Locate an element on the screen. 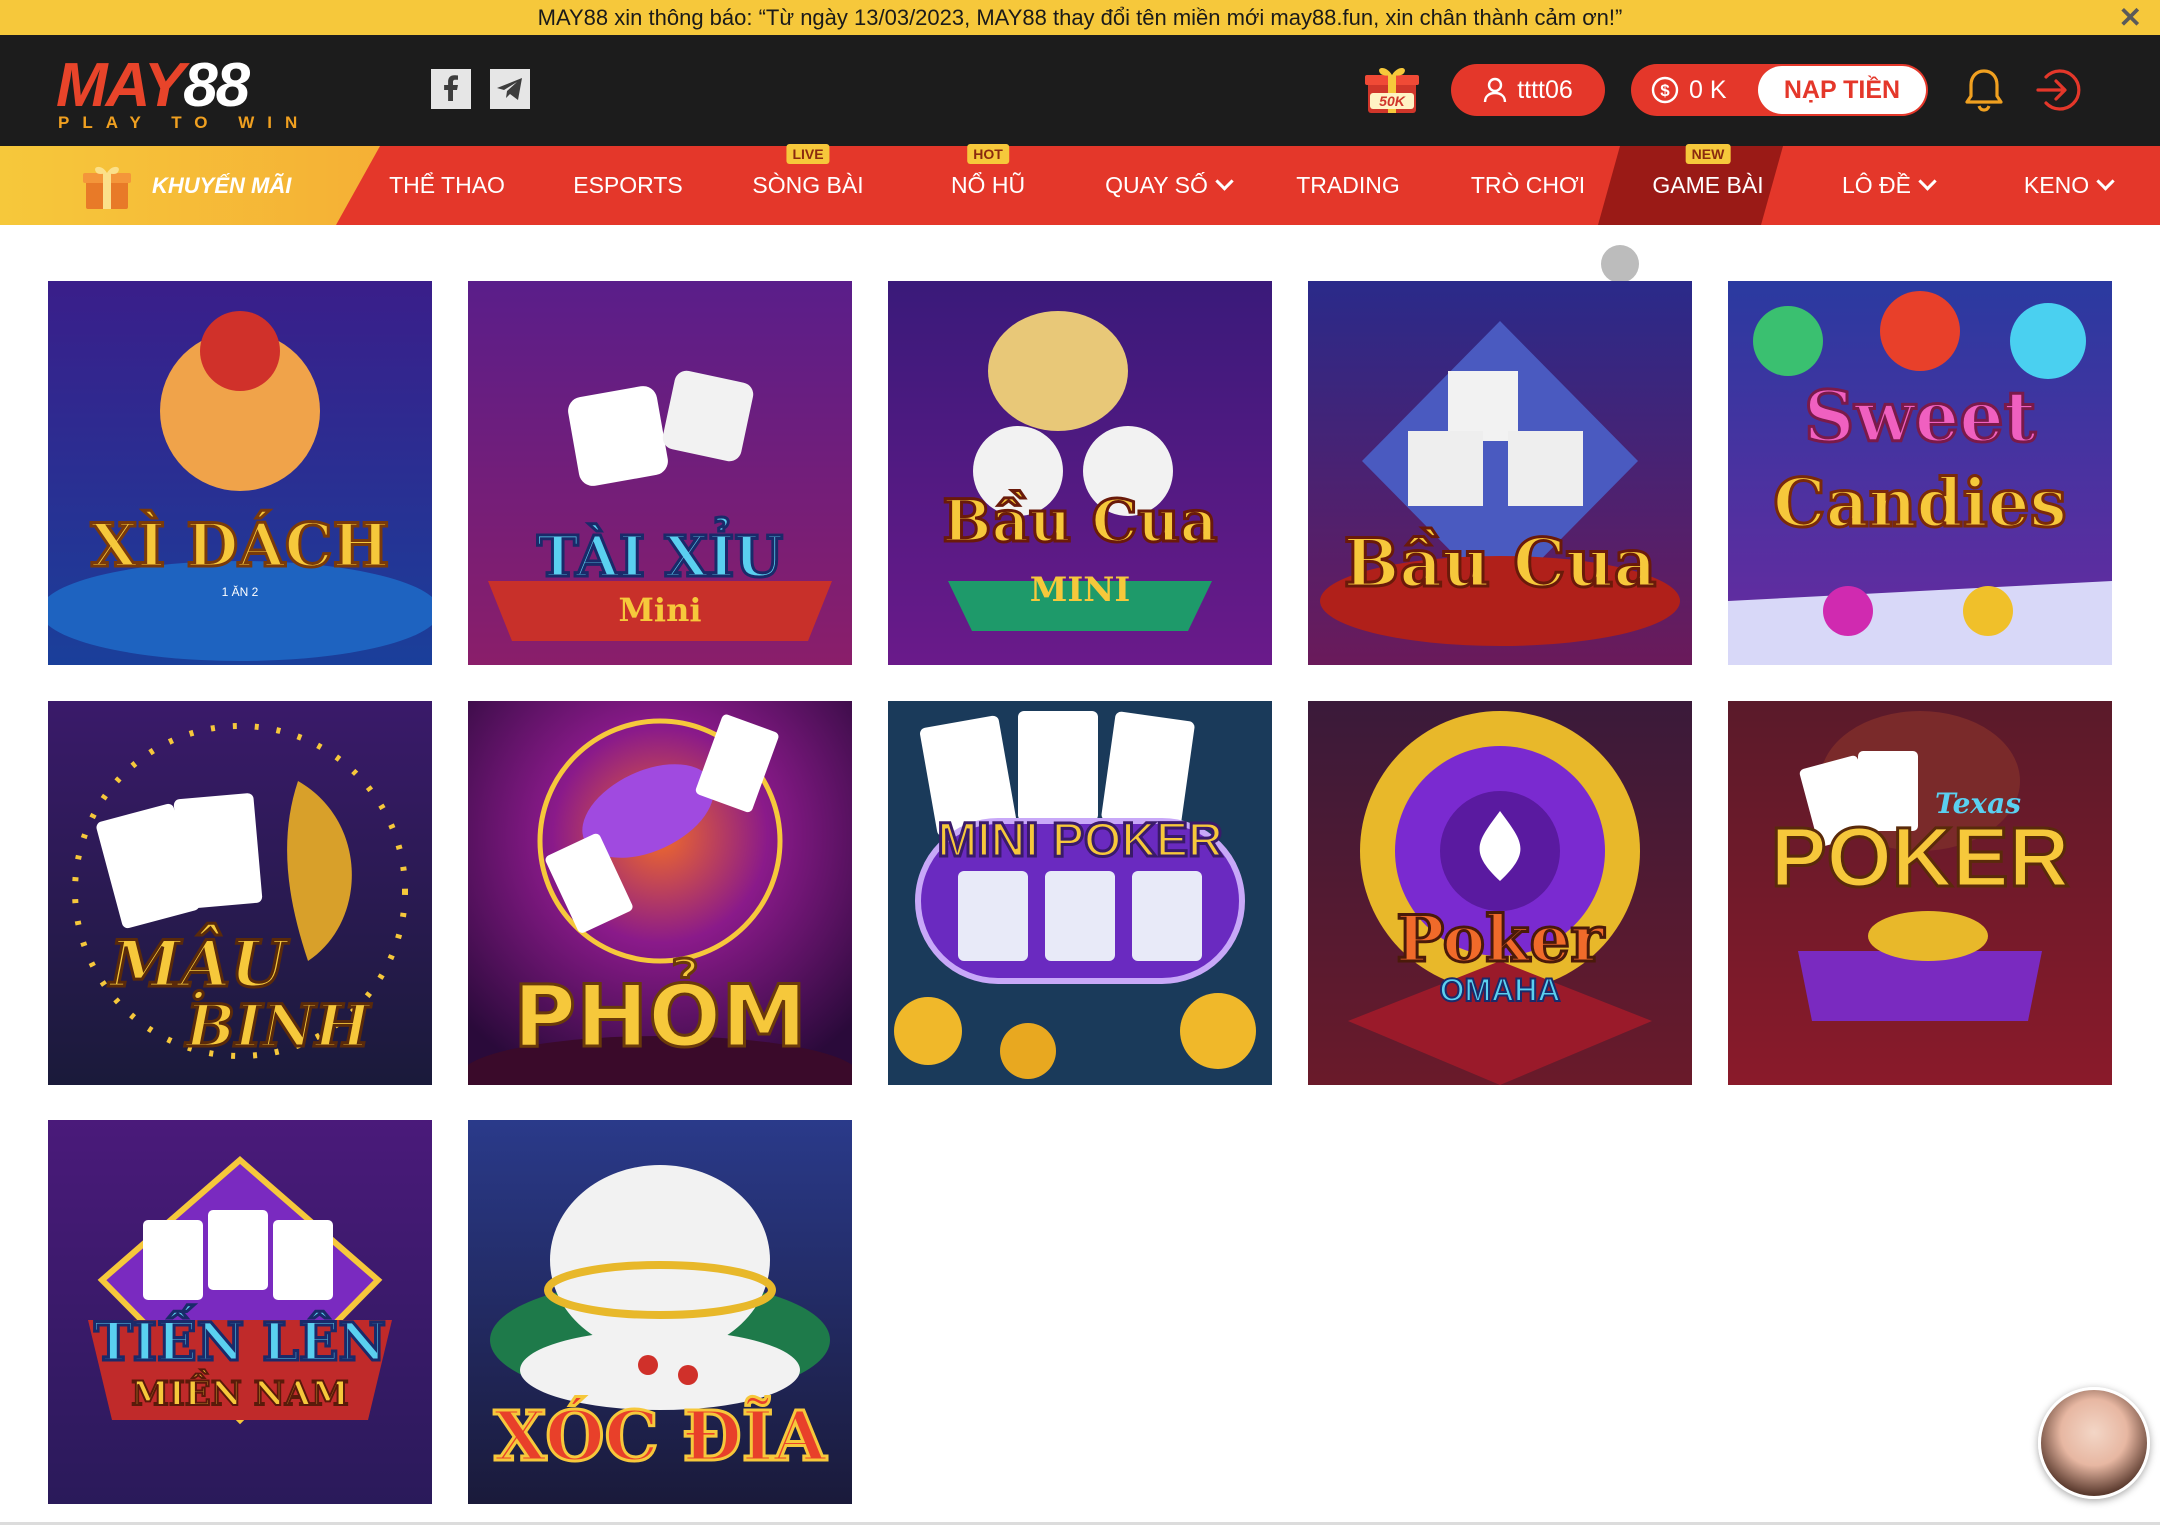  svg-text: Poker is located at coordinates (1500, 939).